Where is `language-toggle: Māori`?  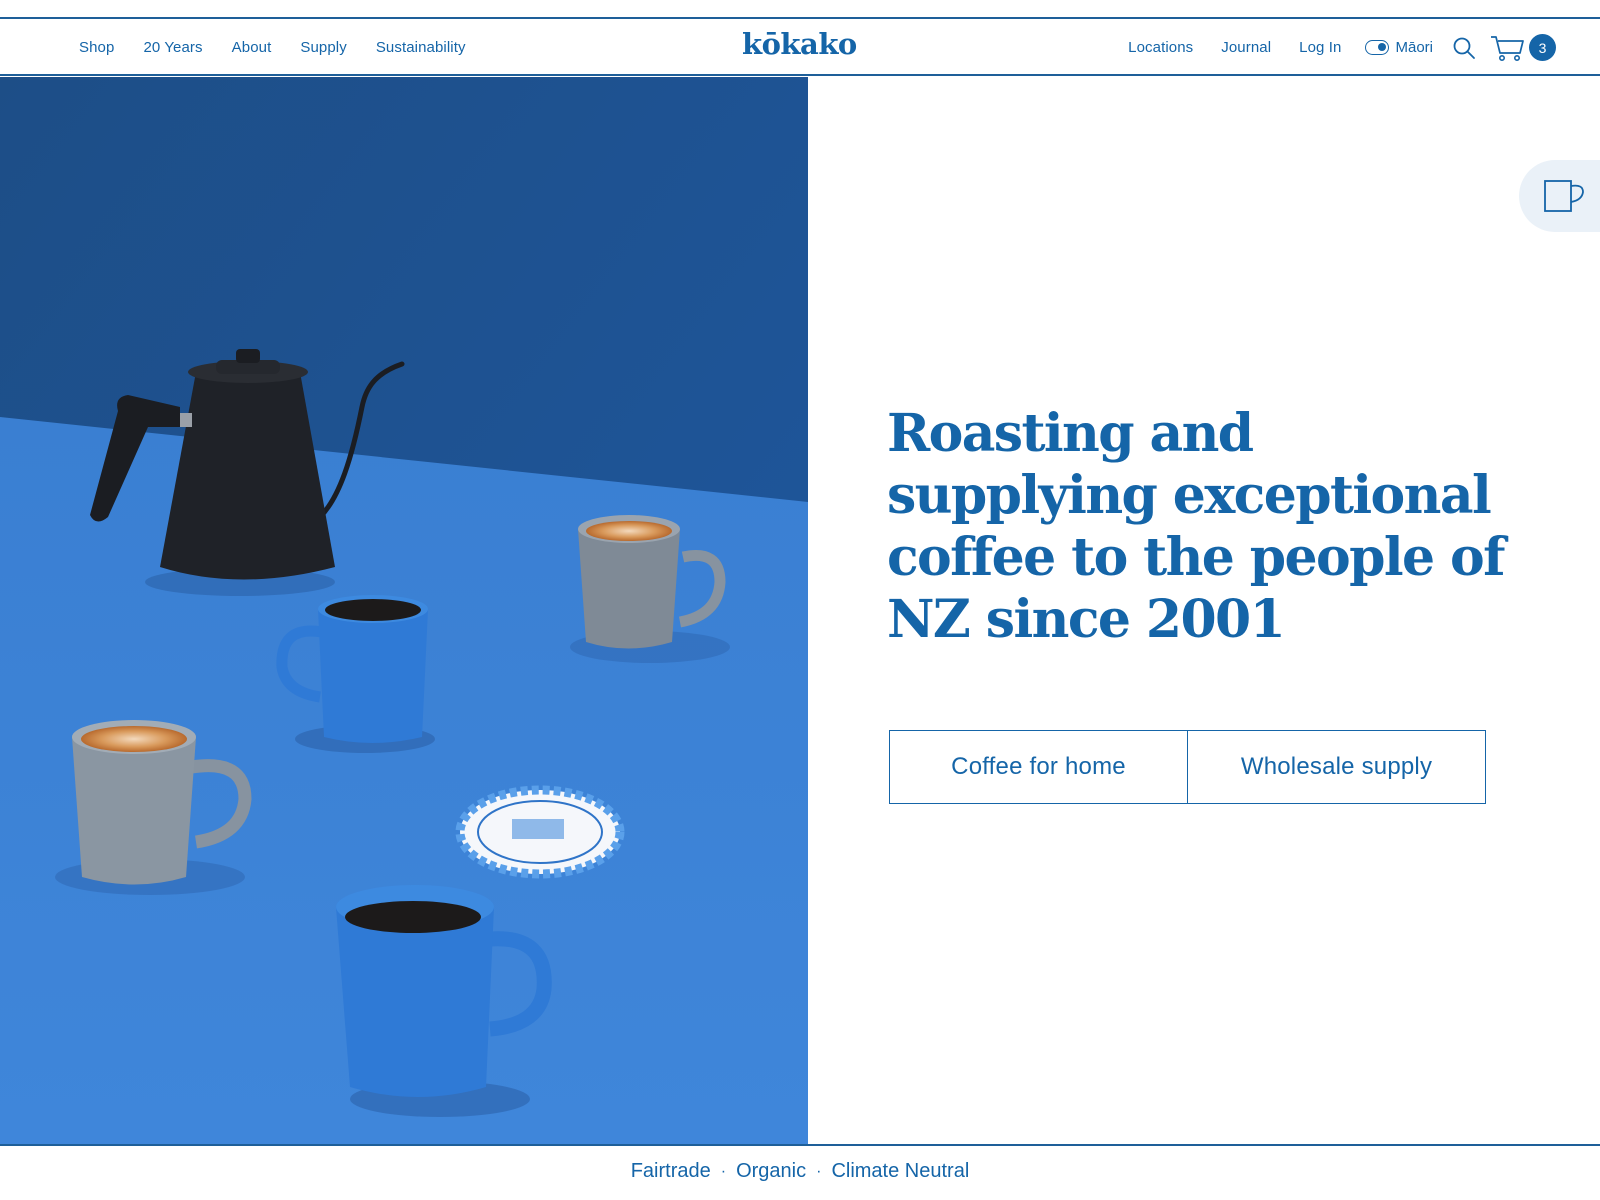
language-toggle: Māori is located at coordinates (1399, 47).